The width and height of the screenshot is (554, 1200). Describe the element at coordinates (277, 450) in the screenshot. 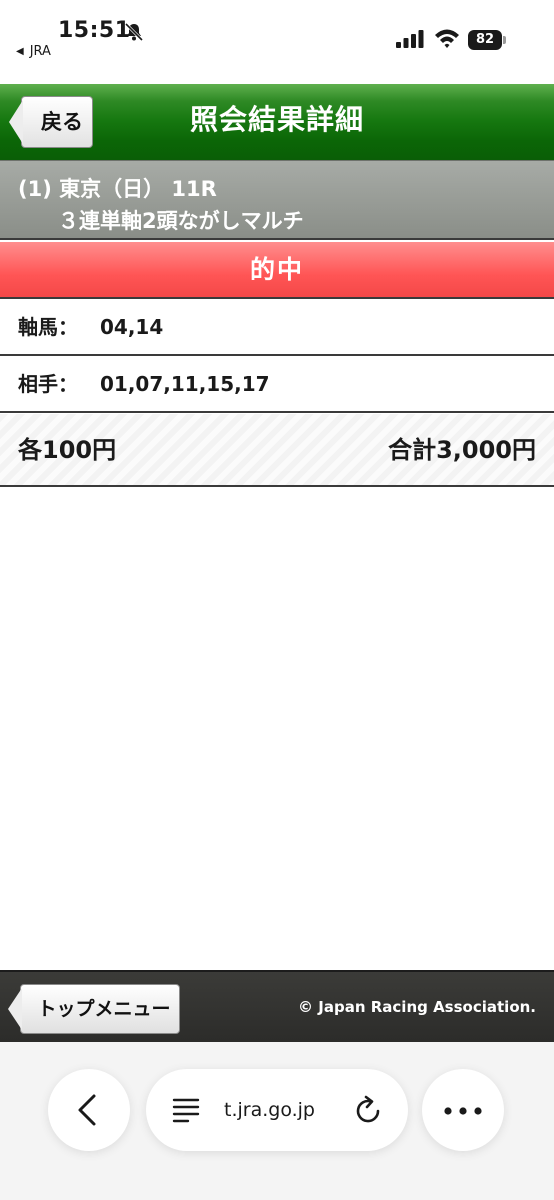

I see `amount-row: 各100円 合計3,000円` at that location.